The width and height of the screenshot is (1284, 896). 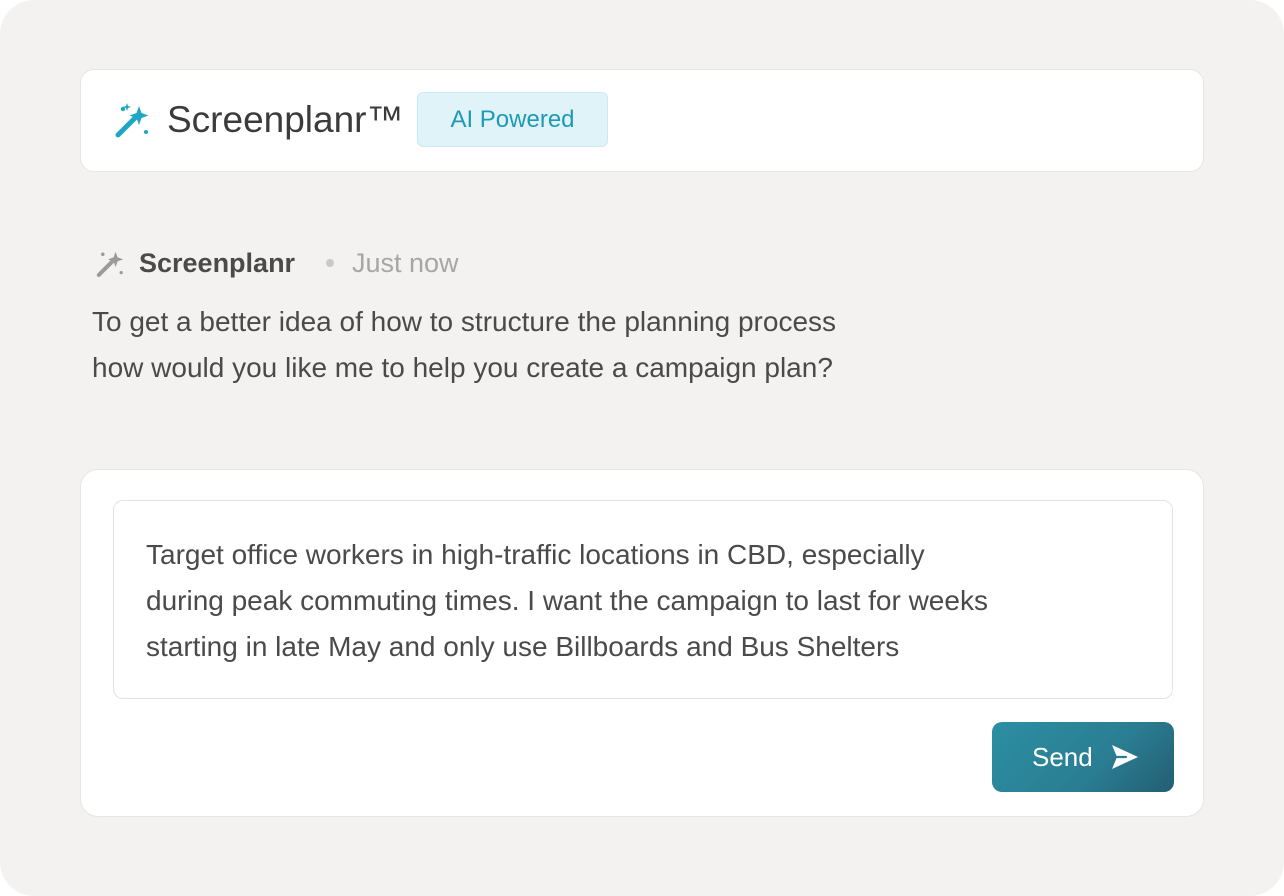 What do you see at coordinates (1062, 757) in the screenshot?
I see `send-button-label: Send` at bounding box center [1062, 757].